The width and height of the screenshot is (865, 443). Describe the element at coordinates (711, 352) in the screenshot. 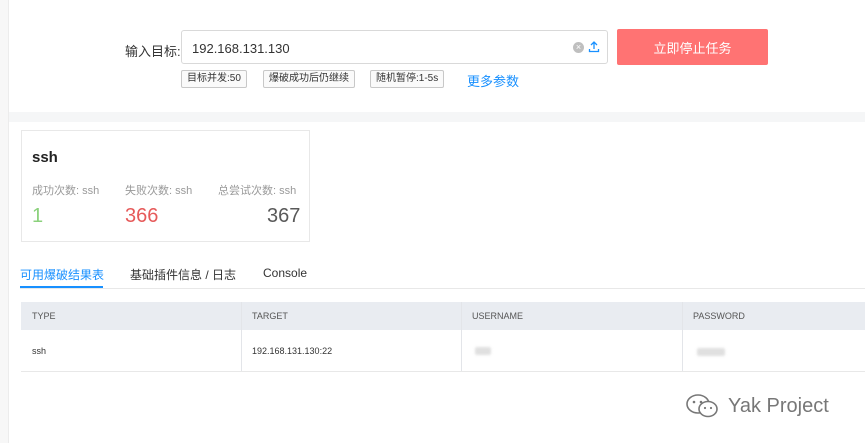

I see `password-redaction` at that location.